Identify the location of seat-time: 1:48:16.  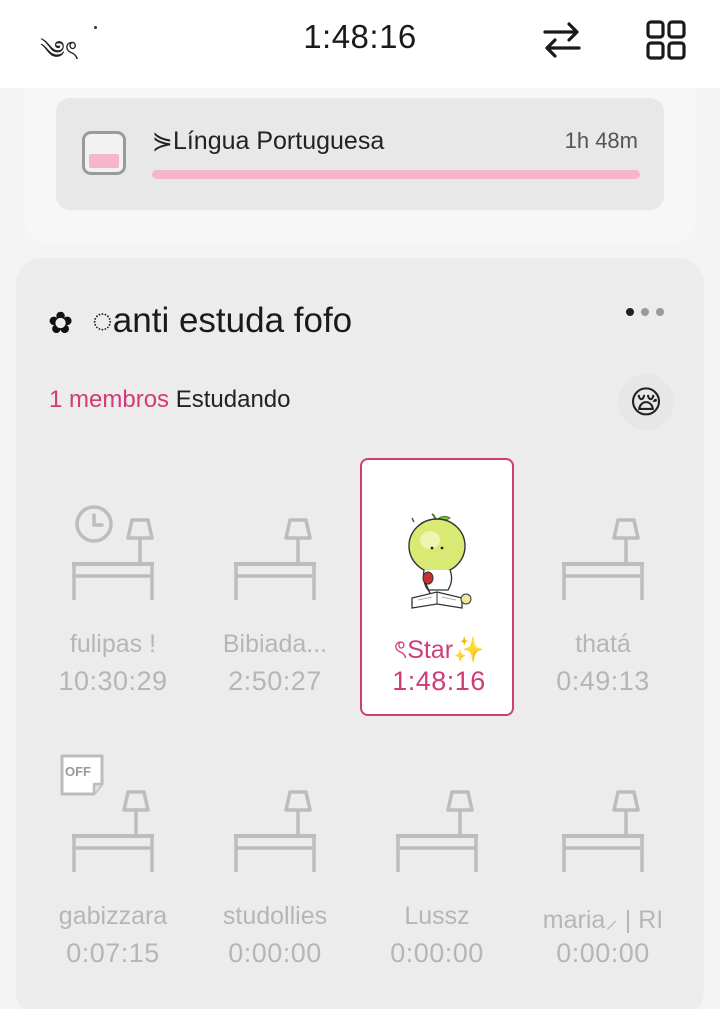
(439, 681).